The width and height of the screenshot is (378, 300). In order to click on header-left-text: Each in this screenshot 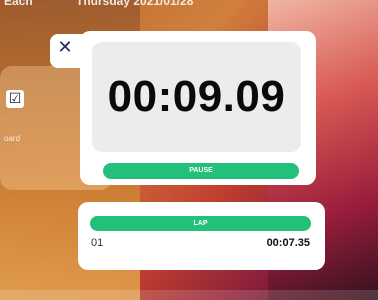, I will do `click(18, 4)`.